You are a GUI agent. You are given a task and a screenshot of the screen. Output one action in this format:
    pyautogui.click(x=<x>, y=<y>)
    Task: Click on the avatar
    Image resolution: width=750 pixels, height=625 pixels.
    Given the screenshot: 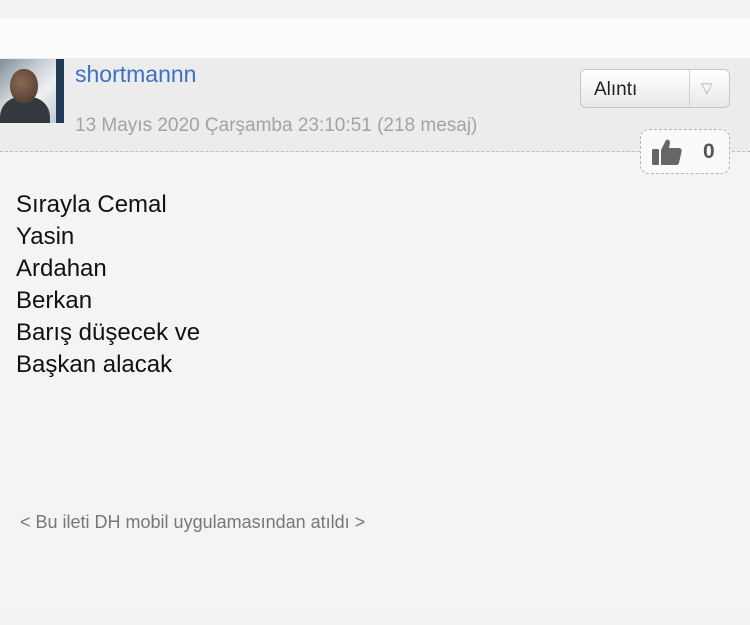 What is the action you would take?
    pyautogui.click(x=32, y=91)
    